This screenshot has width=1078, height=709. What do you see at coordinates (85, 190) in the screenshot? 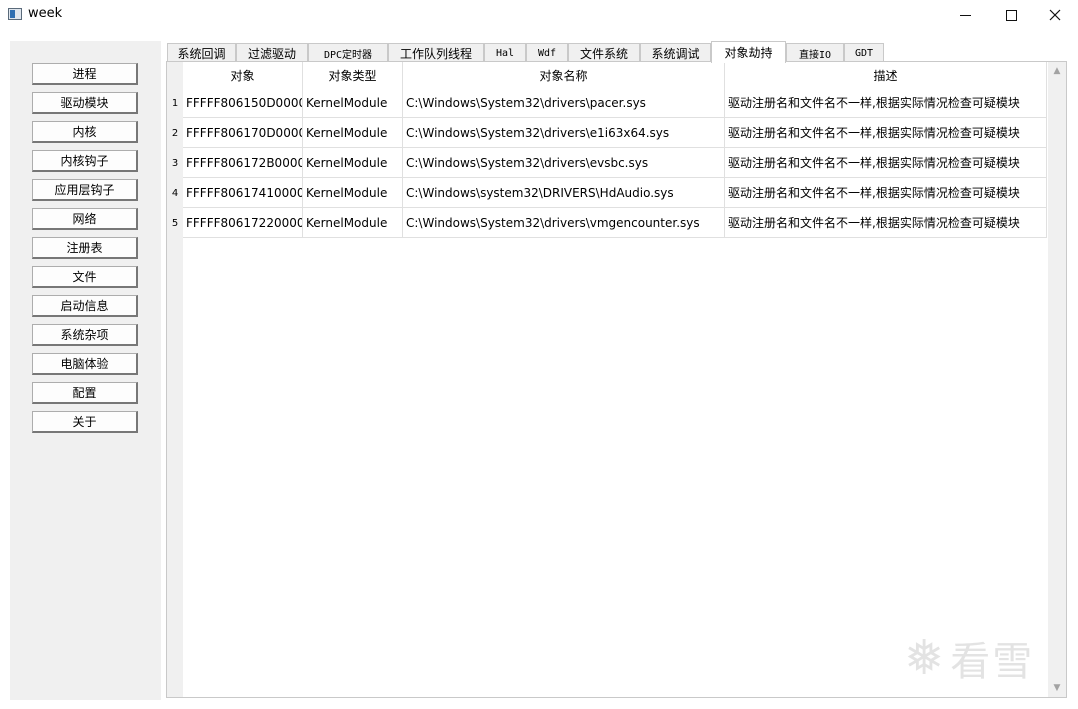
I see `nav-button-user-hooks: 应用层钩子` at bounding box center [85, 190].